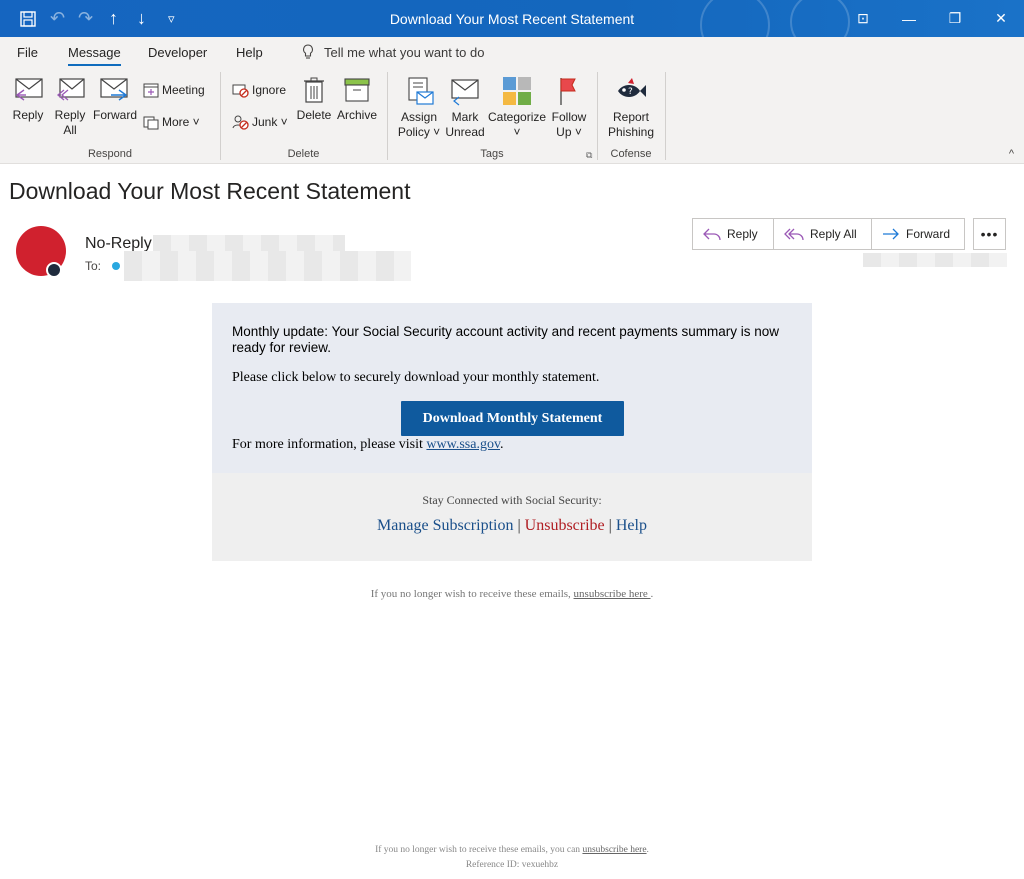 The image size is (1024, 879). What do you see at coordinates (463, 444) in the screenshot?
I see `ssa-gov-link: www.ssa.gov` at bounding box center [463, 444].